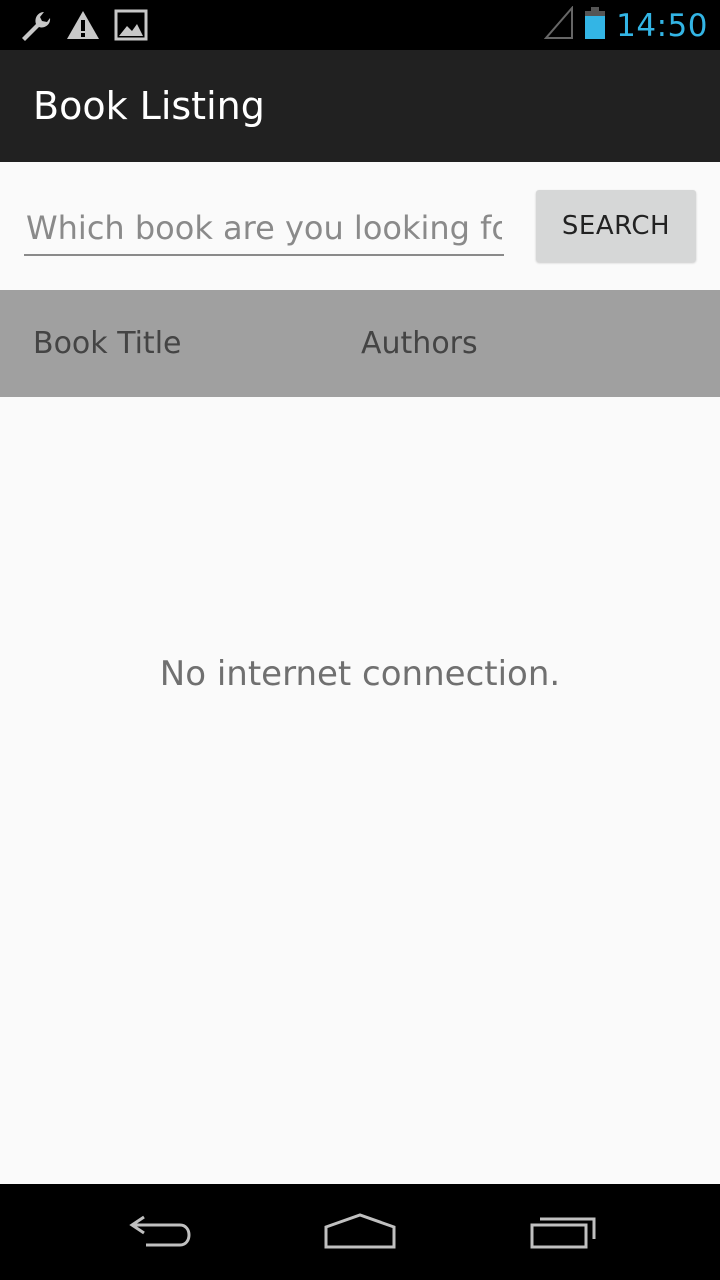  Describe the element at coordinates (595, 25) in the screenshot. I see `battery-icon` at that location.